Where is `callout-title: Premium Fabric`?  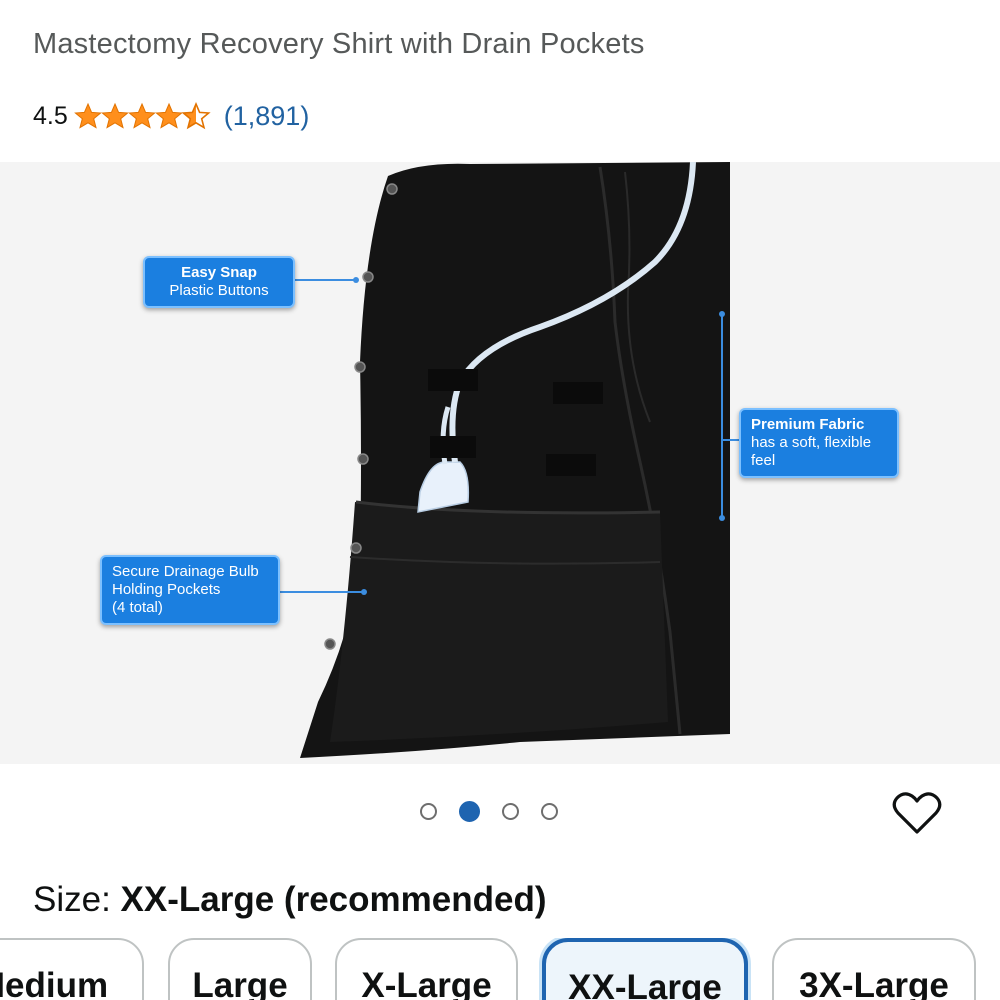
callout-title: Premium Fabric is located at coordinates (808, 424).